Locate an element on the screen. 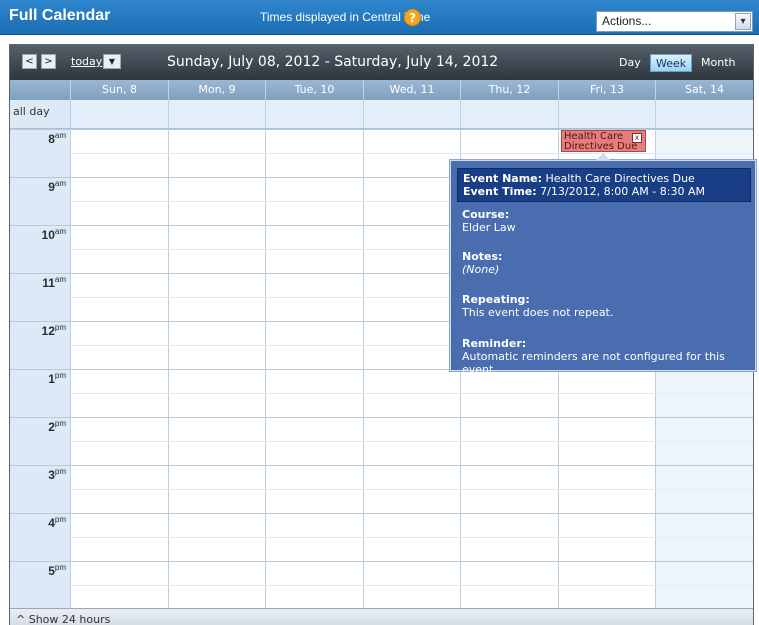  repeating-value: This event does not repeat. is located at coordinates (538, 312).